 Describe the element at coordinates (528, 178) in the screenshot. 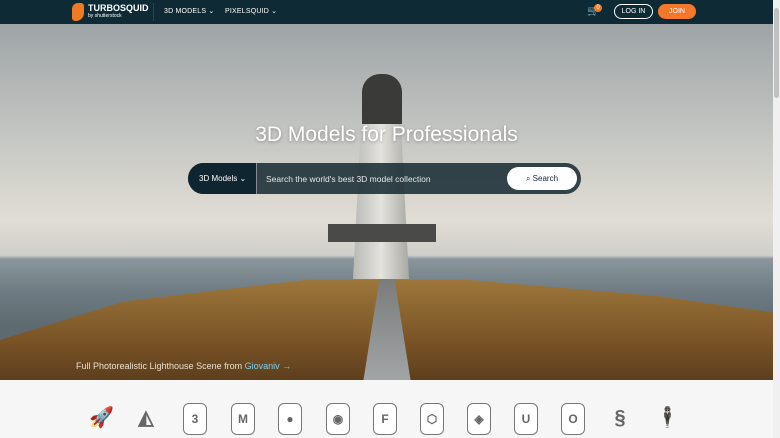

I see `search-icon: ⌕` at that location.